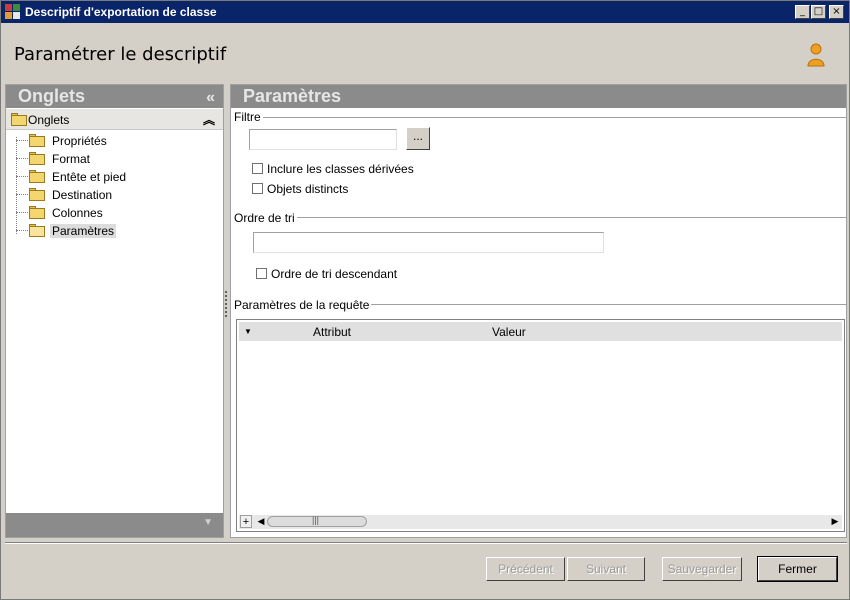 The width and height of the screenshot is (850, 600). What do you see at coordinates (538, 96) in the screenshot?
I see `parameters-panel-header: Paramètres` at bounding box center [538, 96].